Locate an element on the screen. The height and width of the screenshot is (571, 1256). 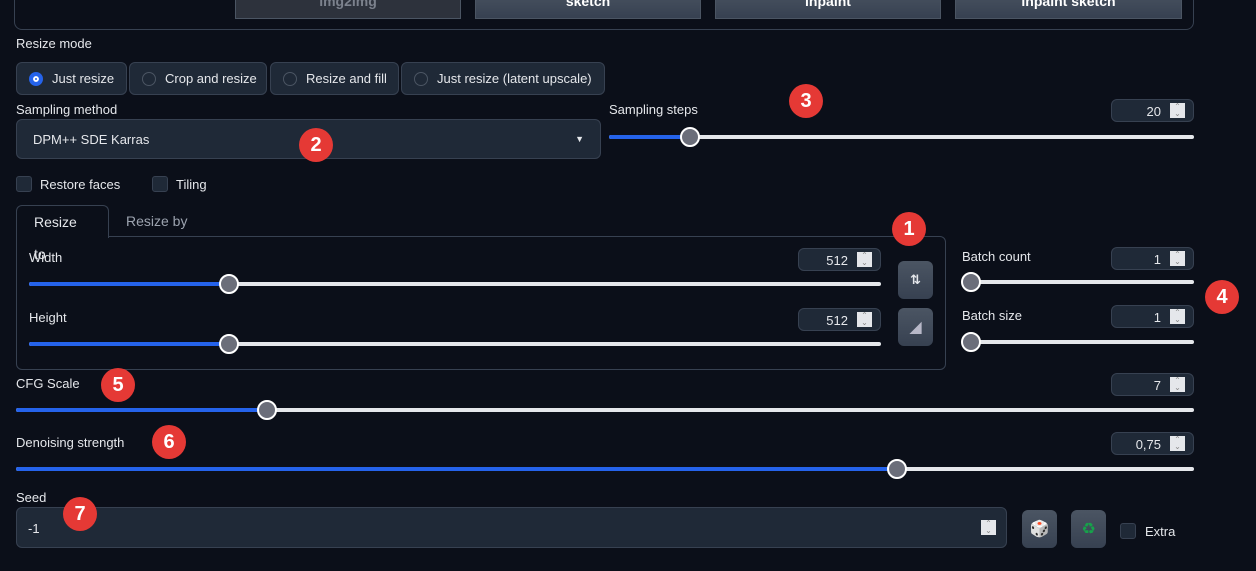
denoising-strength-label: Denoising strength is located at coordinates (70, 442).